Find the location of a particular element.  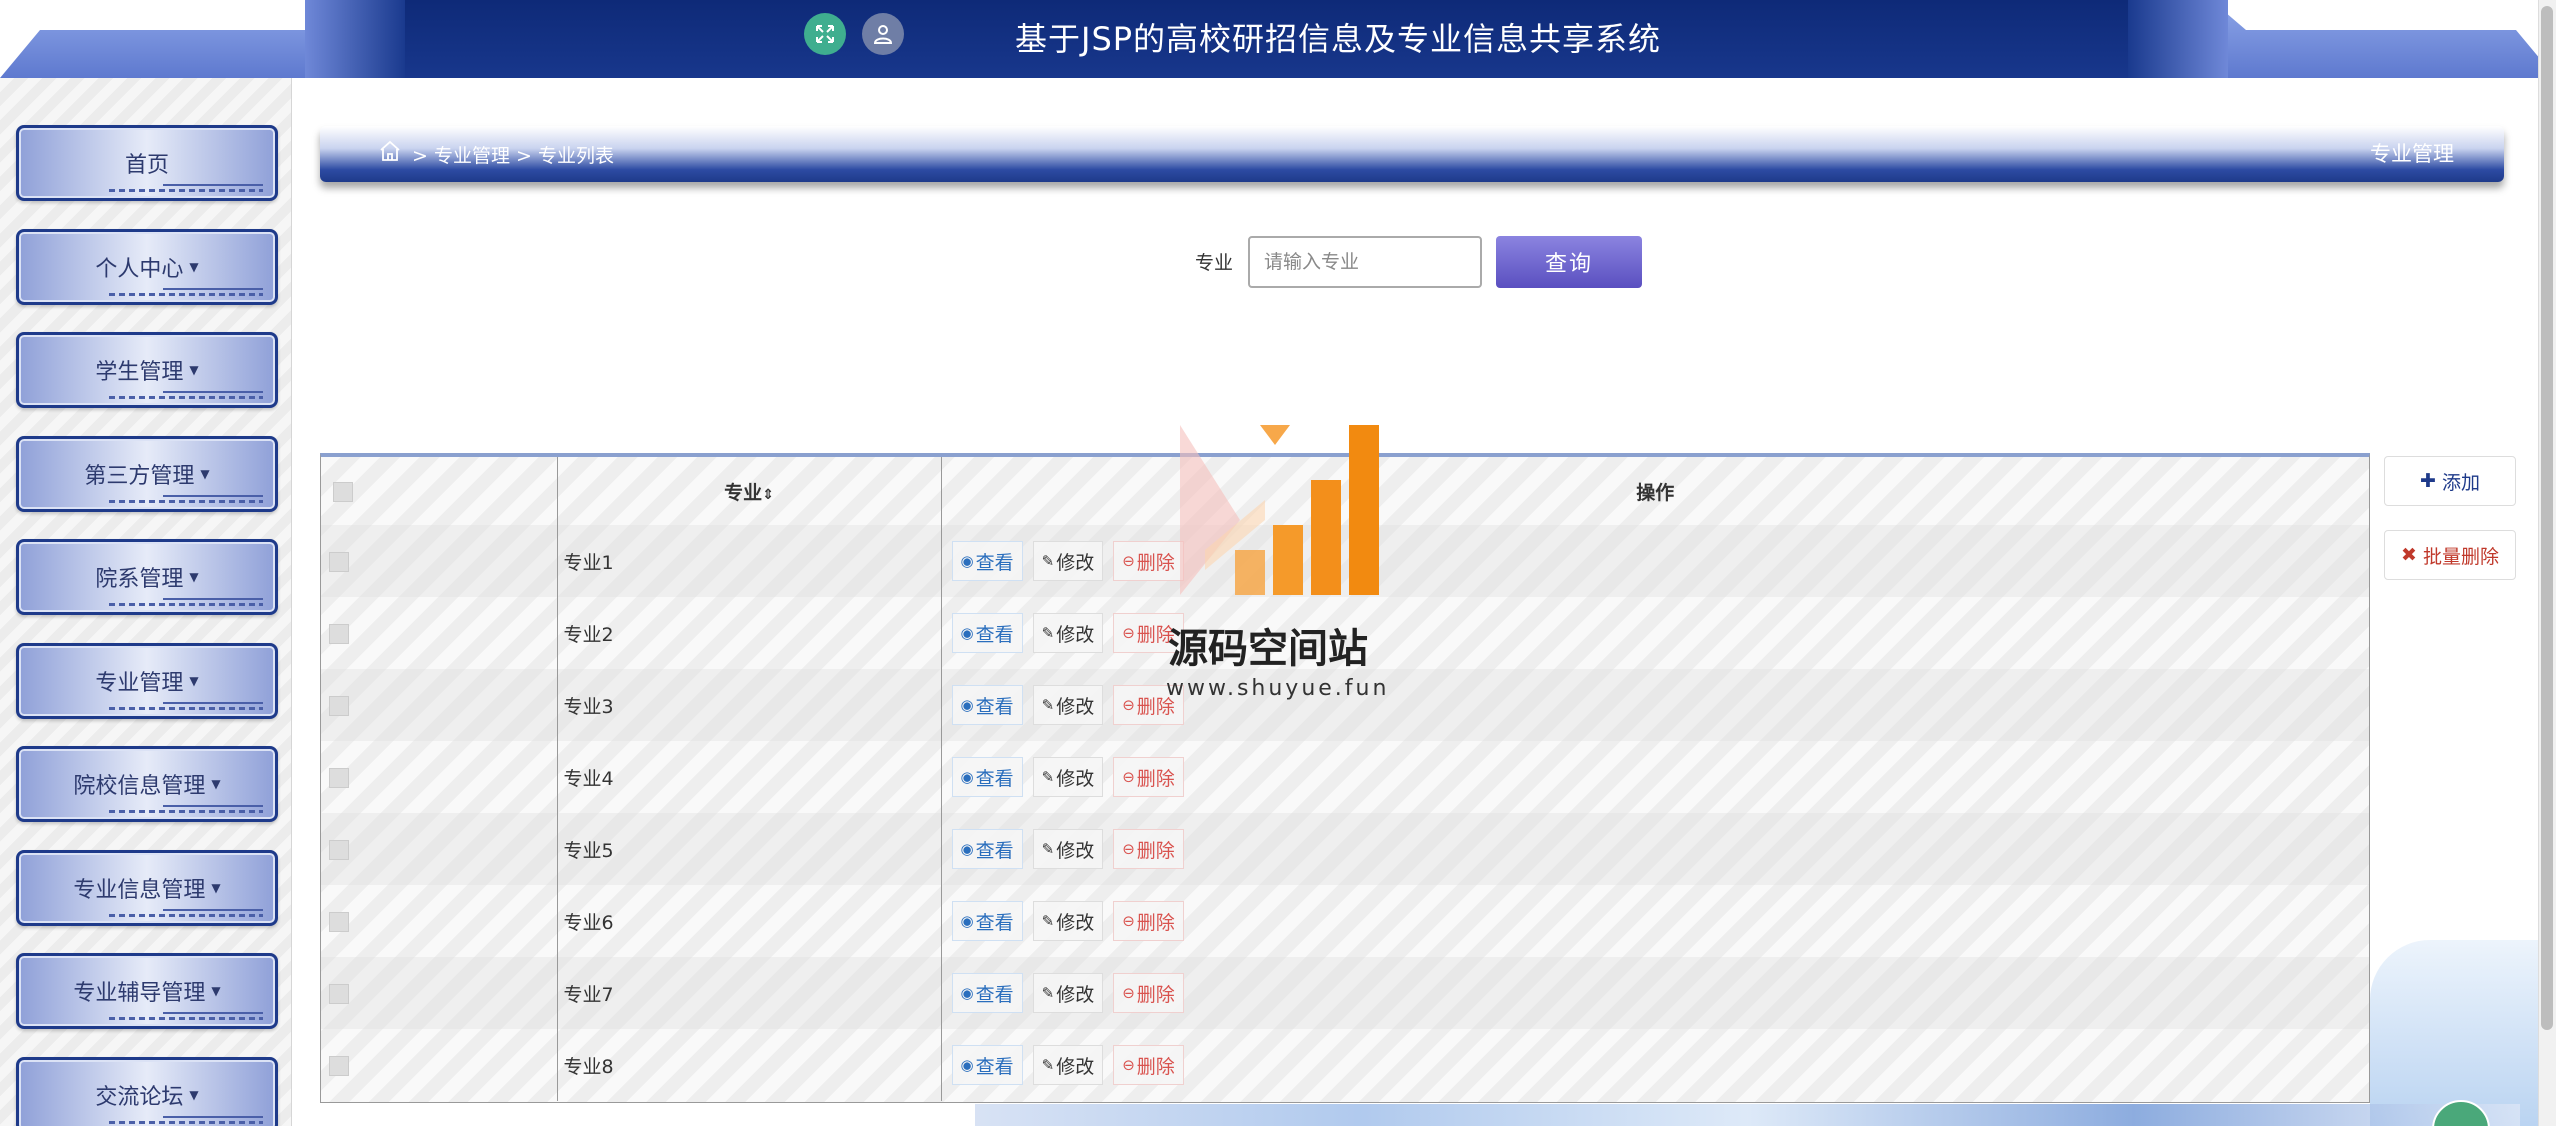

background-strip is located at coordinates (1747, 1115).